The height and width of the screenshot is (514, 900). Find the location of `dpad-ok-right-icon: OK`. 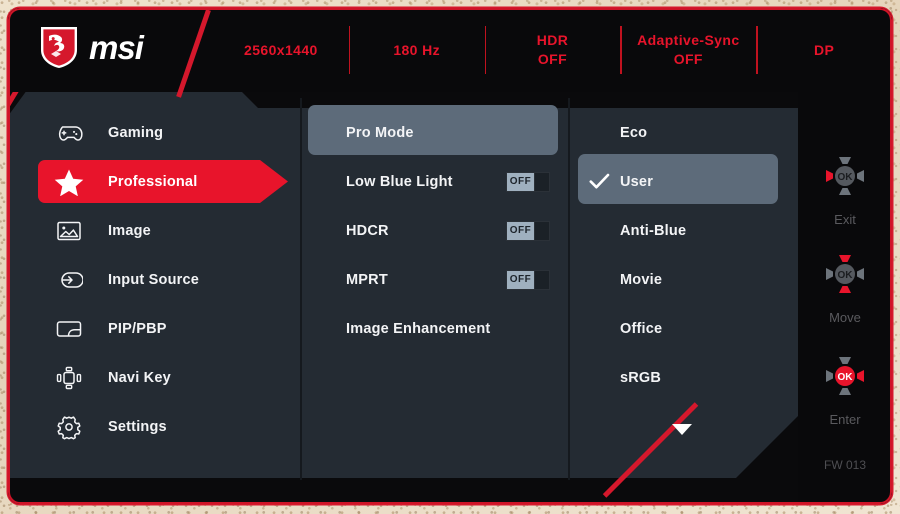

dpad-ok-right-icon: OK is located at coordinates (845, 376).